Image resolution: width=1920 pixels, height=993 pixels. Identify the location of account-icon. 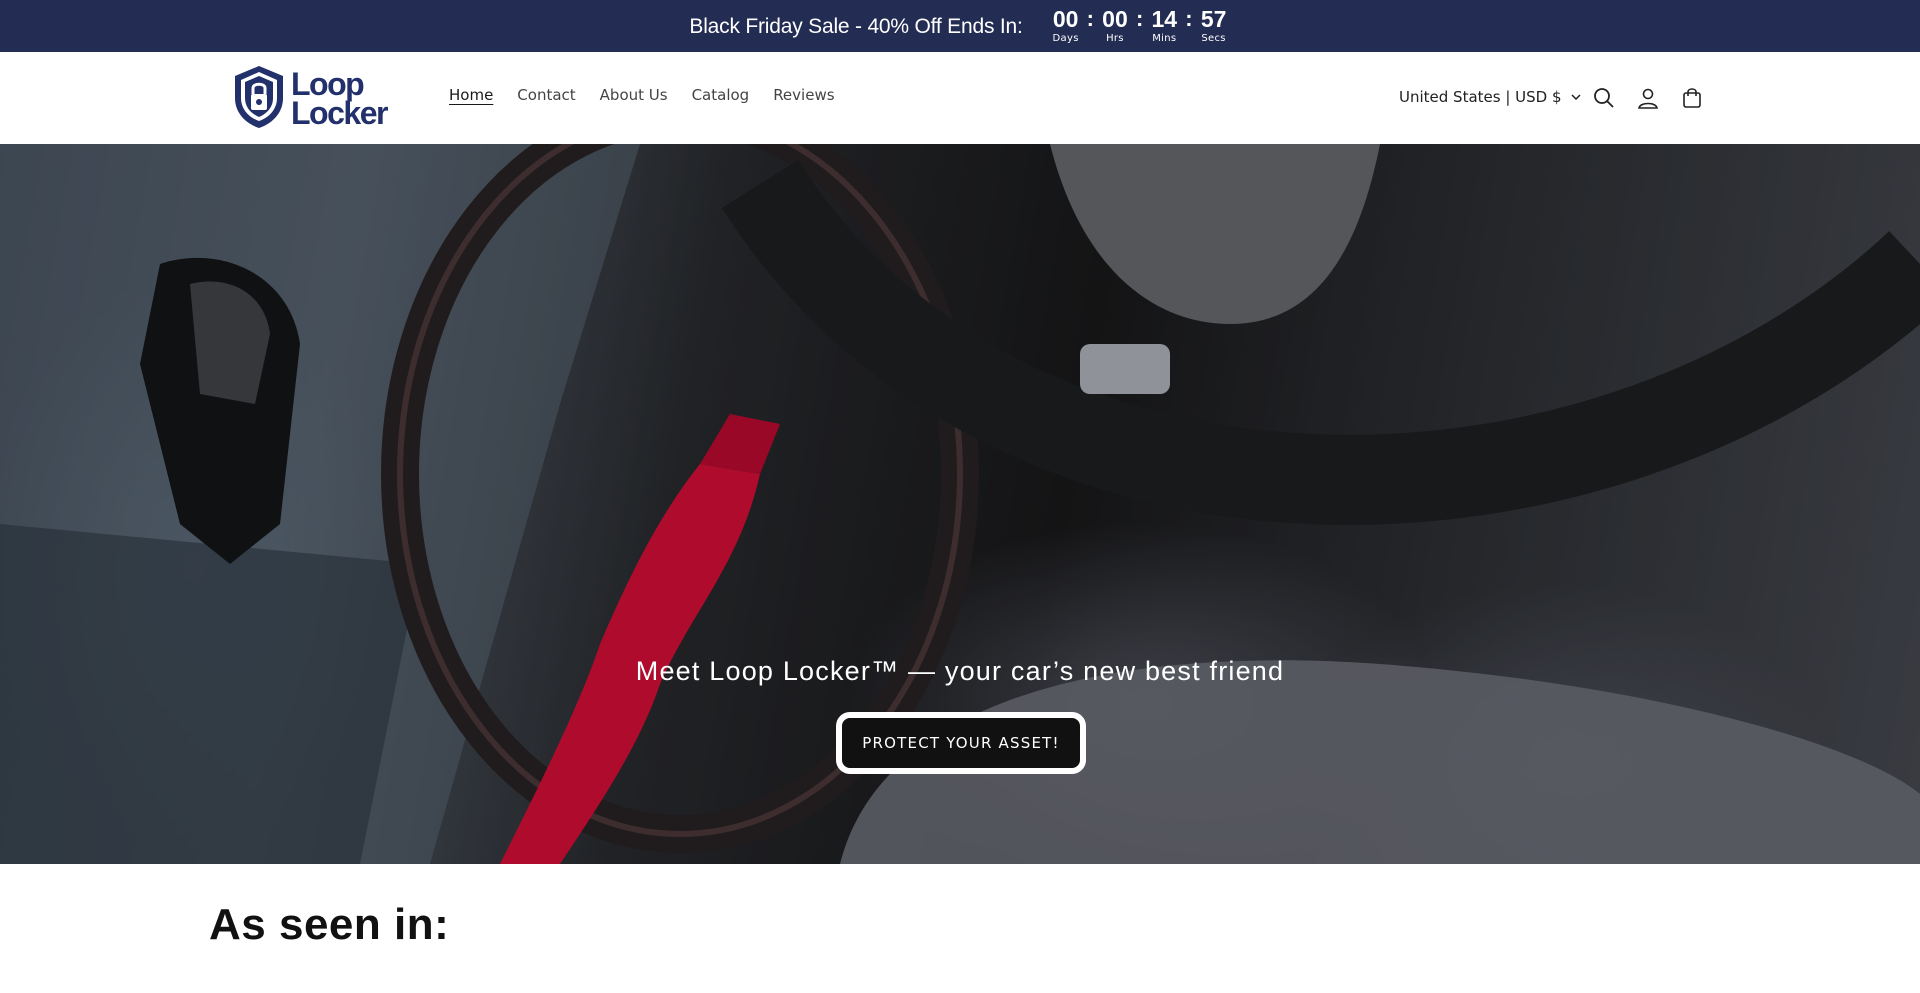
(1648, 98).